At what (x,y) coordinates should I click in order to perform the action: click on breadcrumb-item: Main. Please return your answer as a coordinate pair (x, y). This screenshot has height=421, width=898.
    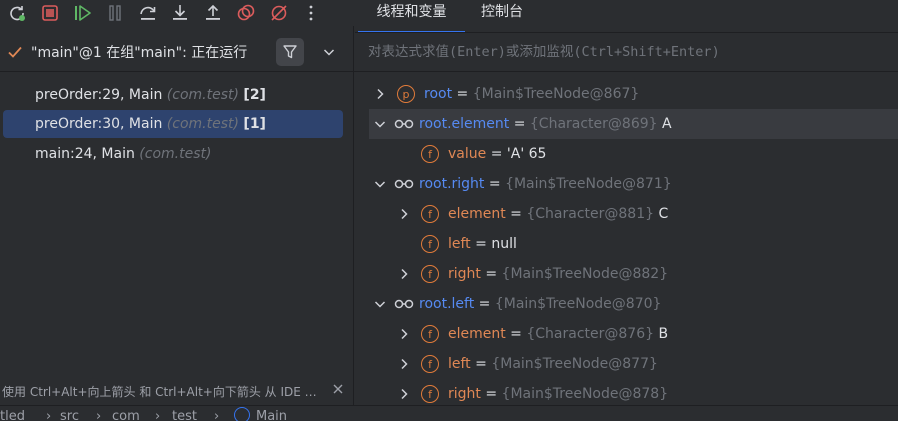
    Looking at the image, I should click on (271, 415).